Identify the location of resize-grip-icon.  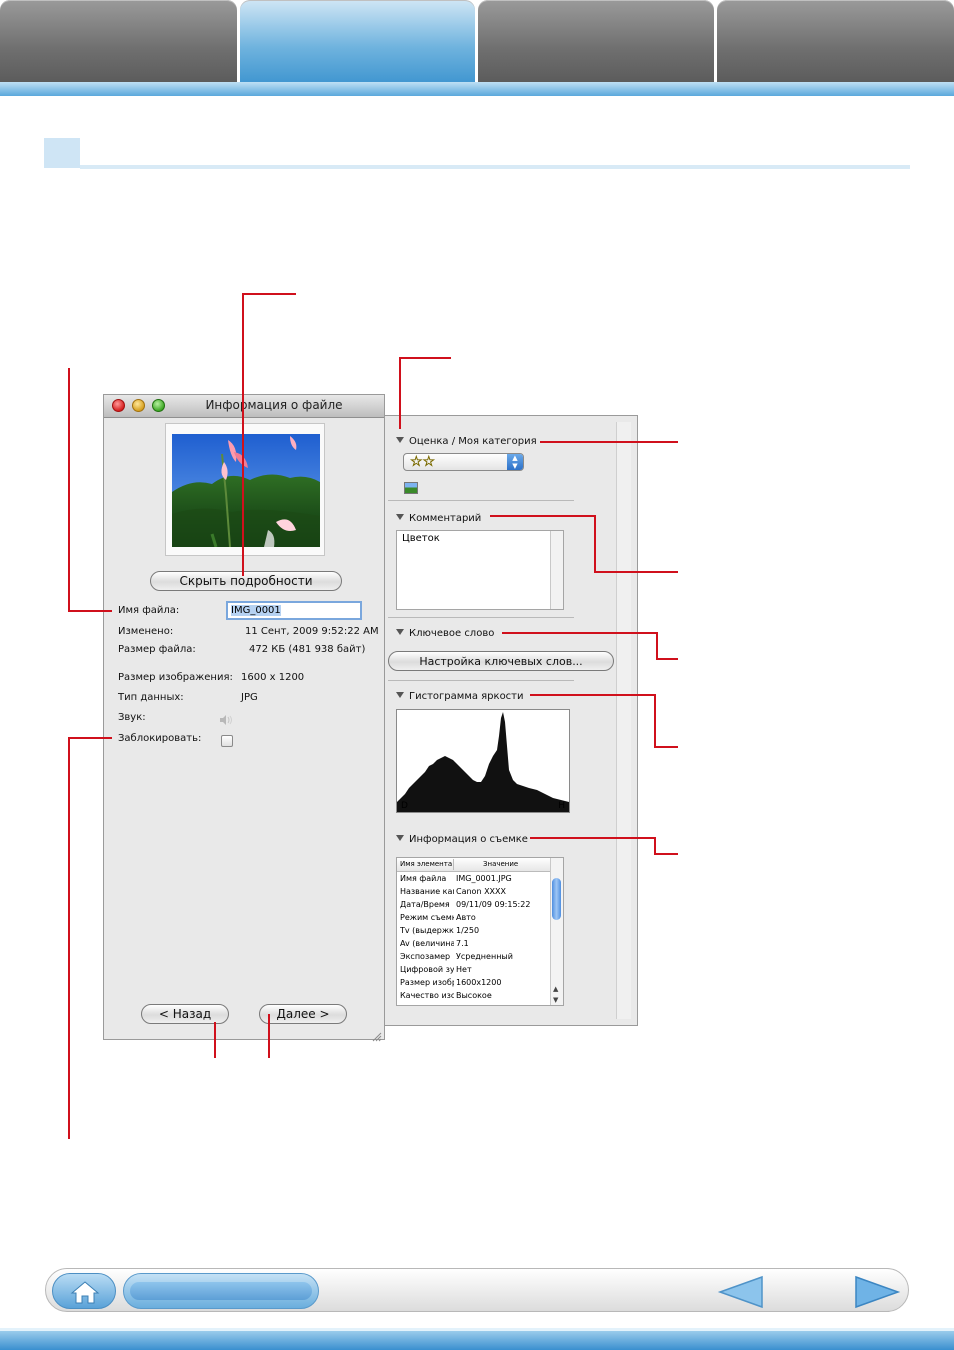
(377, 1034).